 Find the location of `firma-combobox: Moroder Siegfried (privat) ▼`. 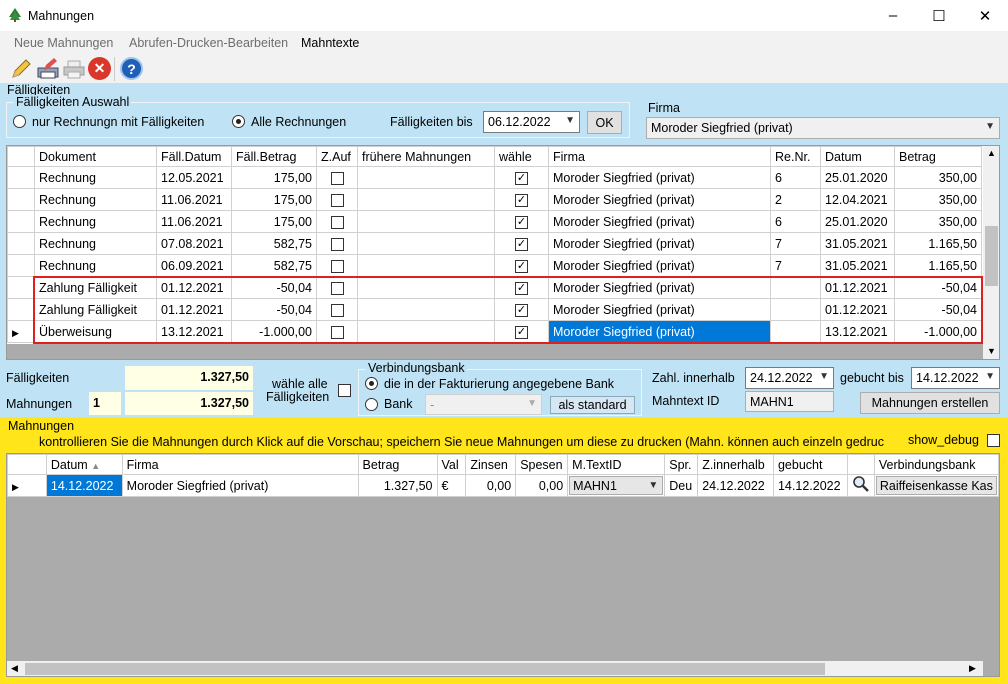

firma-combobox: Moroder Siegfried (privat) ▼ is located at coordinates (823, 128).